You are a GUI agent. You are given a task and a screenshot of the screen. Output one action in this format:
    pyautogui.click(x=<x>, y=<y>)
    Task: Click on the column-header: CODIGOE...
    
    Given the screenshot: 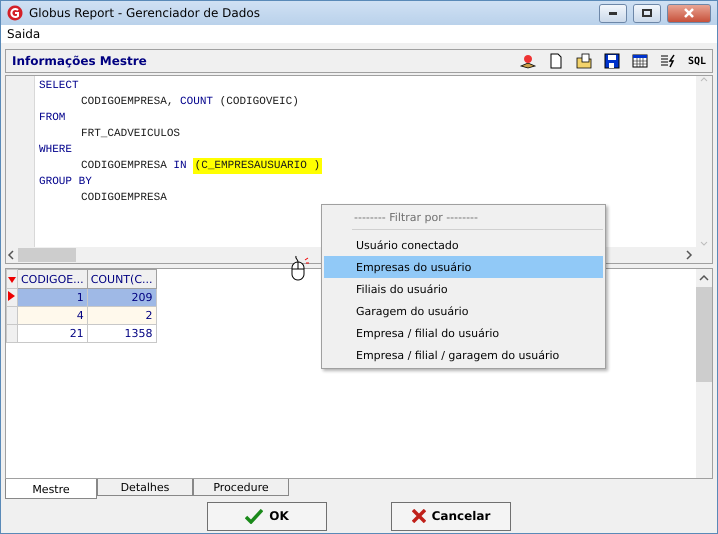 What is the action you would take?
    pyautogui.click(x=53, y=279)
    